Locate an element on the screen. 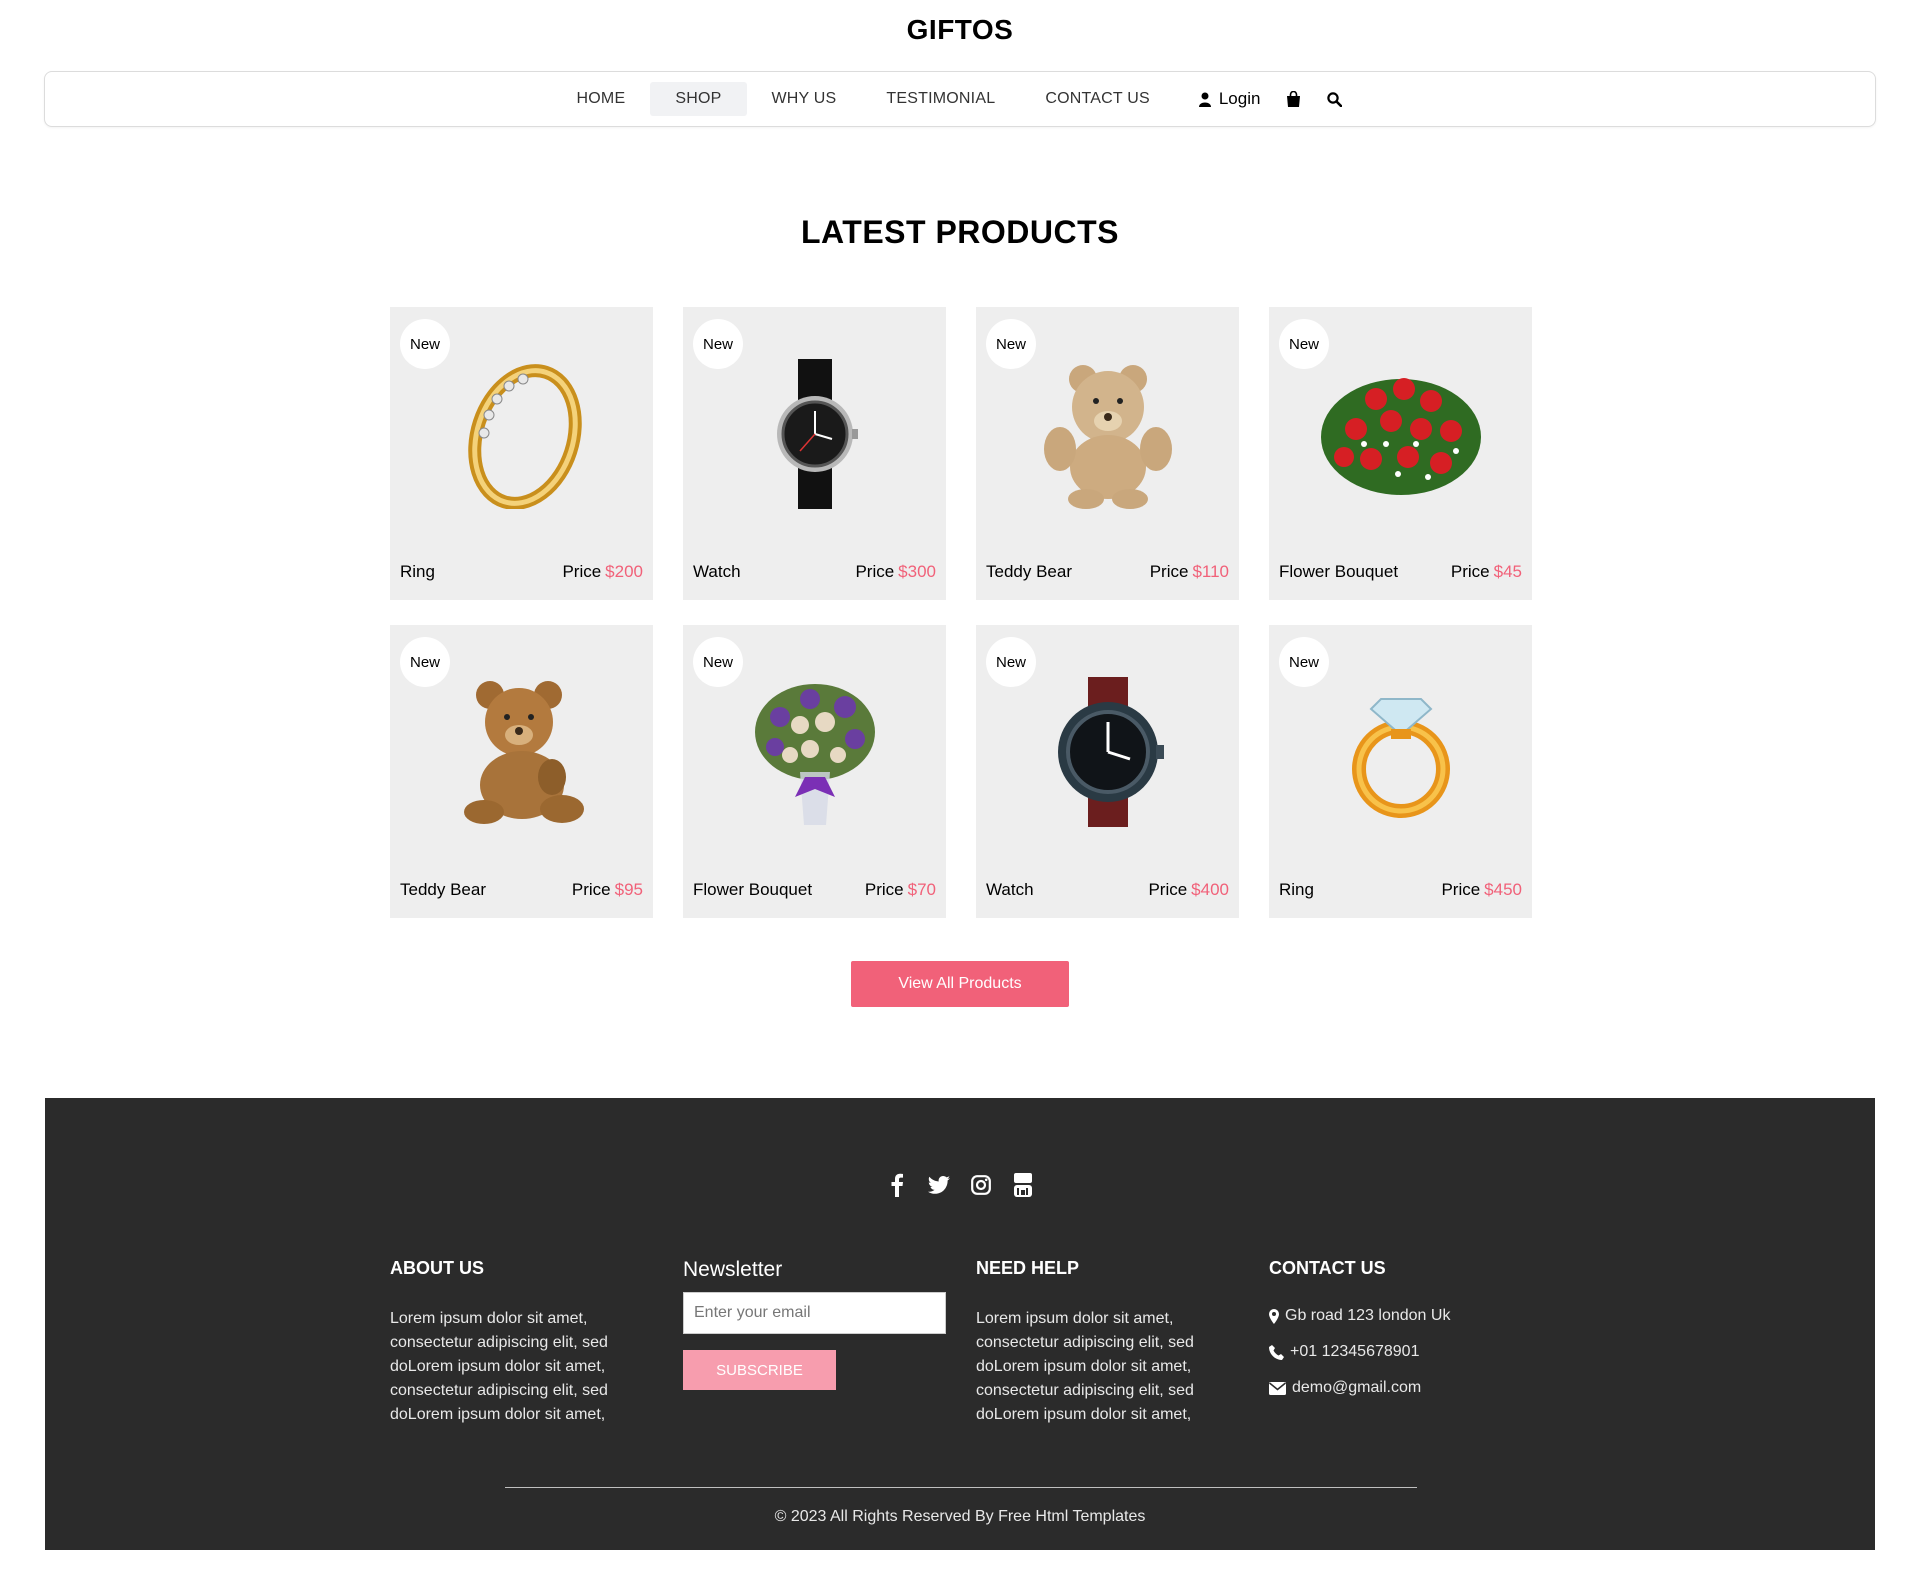 This screenshot has width=1920, height=1596. card-footer: Flower Bouquet Price $70 is located at coordinates (814, 890).